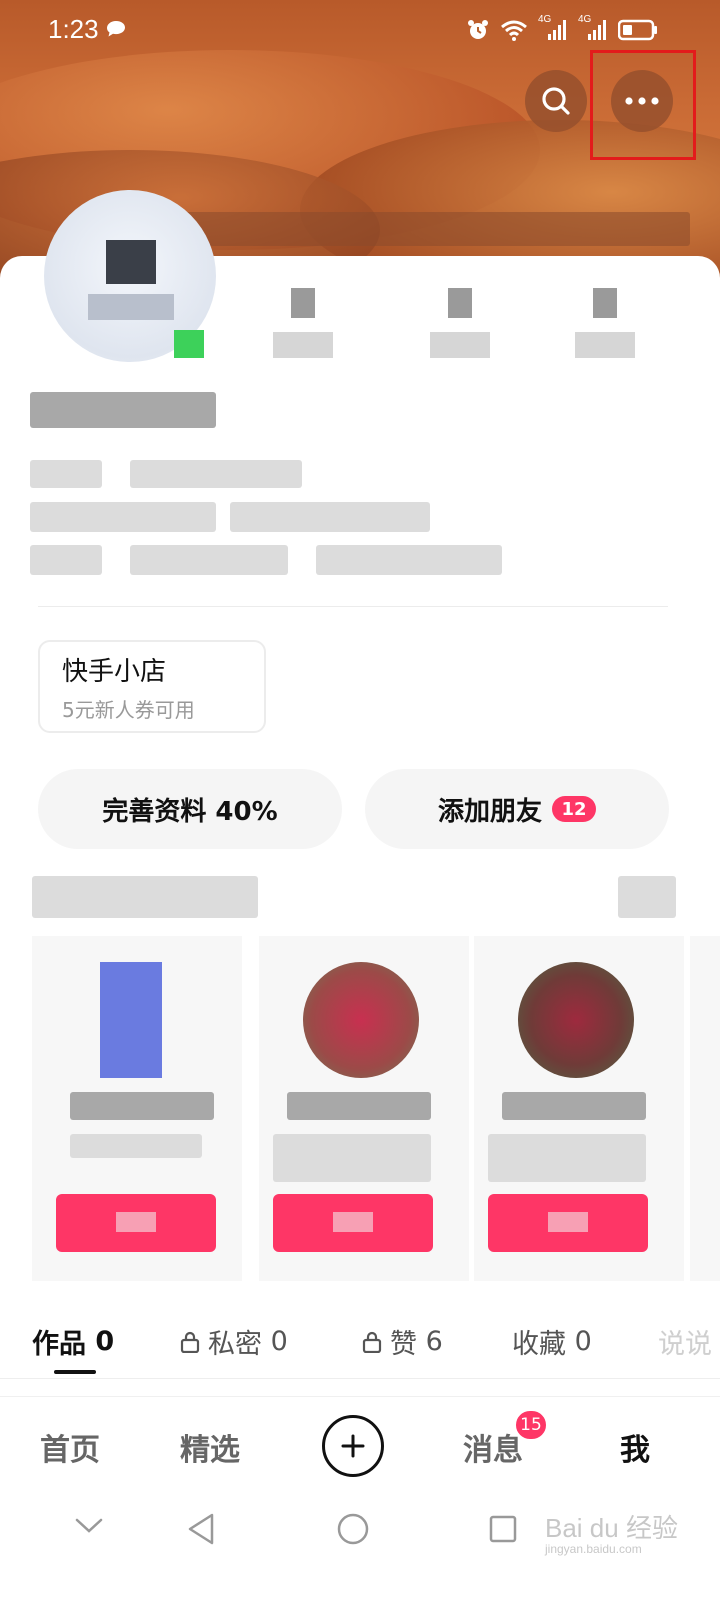 Image resolution: width=720 pixels, height=1600 pixels. I want to click on blurred-header-text, so click(430, 229).